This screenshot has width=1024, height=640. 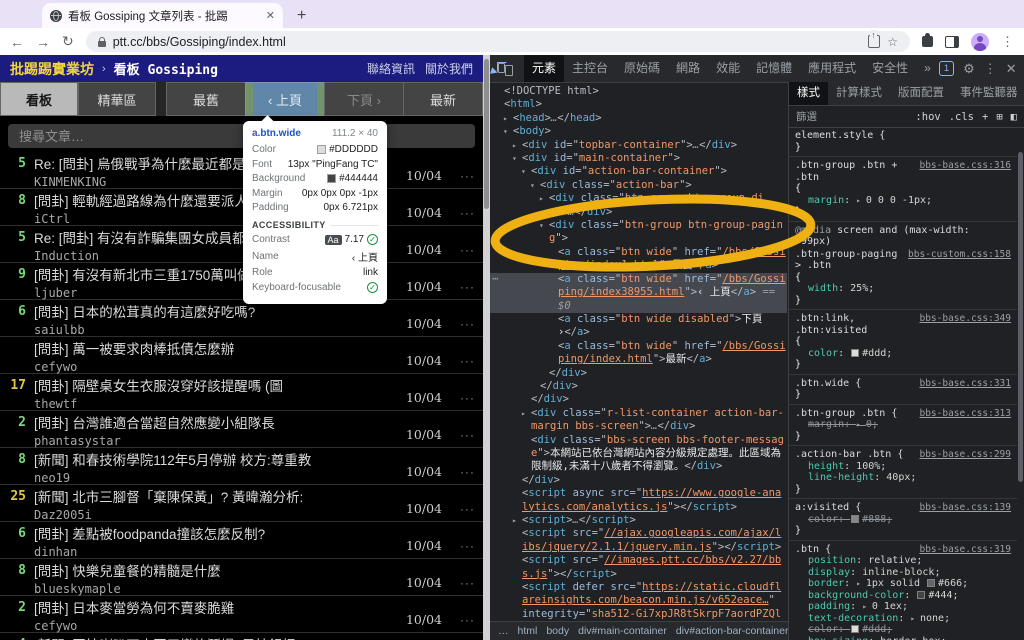 What do you see at coordinates (965, 508) in the screenshot?
I see `stylesheet-link: bbs-base.css:139` at bounding box center [965, 508].